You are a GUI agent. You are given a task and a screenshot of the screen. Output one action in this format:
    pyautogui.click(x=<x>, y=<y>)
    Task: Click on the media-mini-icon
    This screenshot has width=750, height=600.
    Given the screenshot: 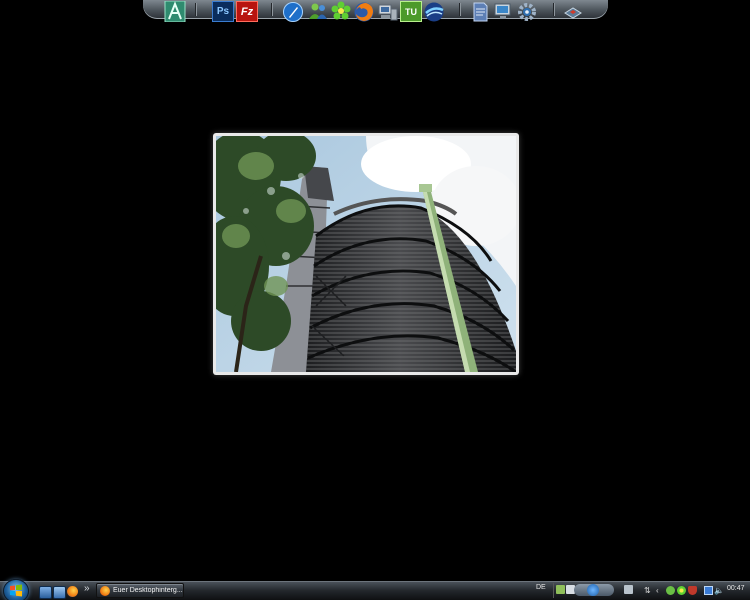 What is the action you would take?
    pyautogui.click(x=560, y=589)
    